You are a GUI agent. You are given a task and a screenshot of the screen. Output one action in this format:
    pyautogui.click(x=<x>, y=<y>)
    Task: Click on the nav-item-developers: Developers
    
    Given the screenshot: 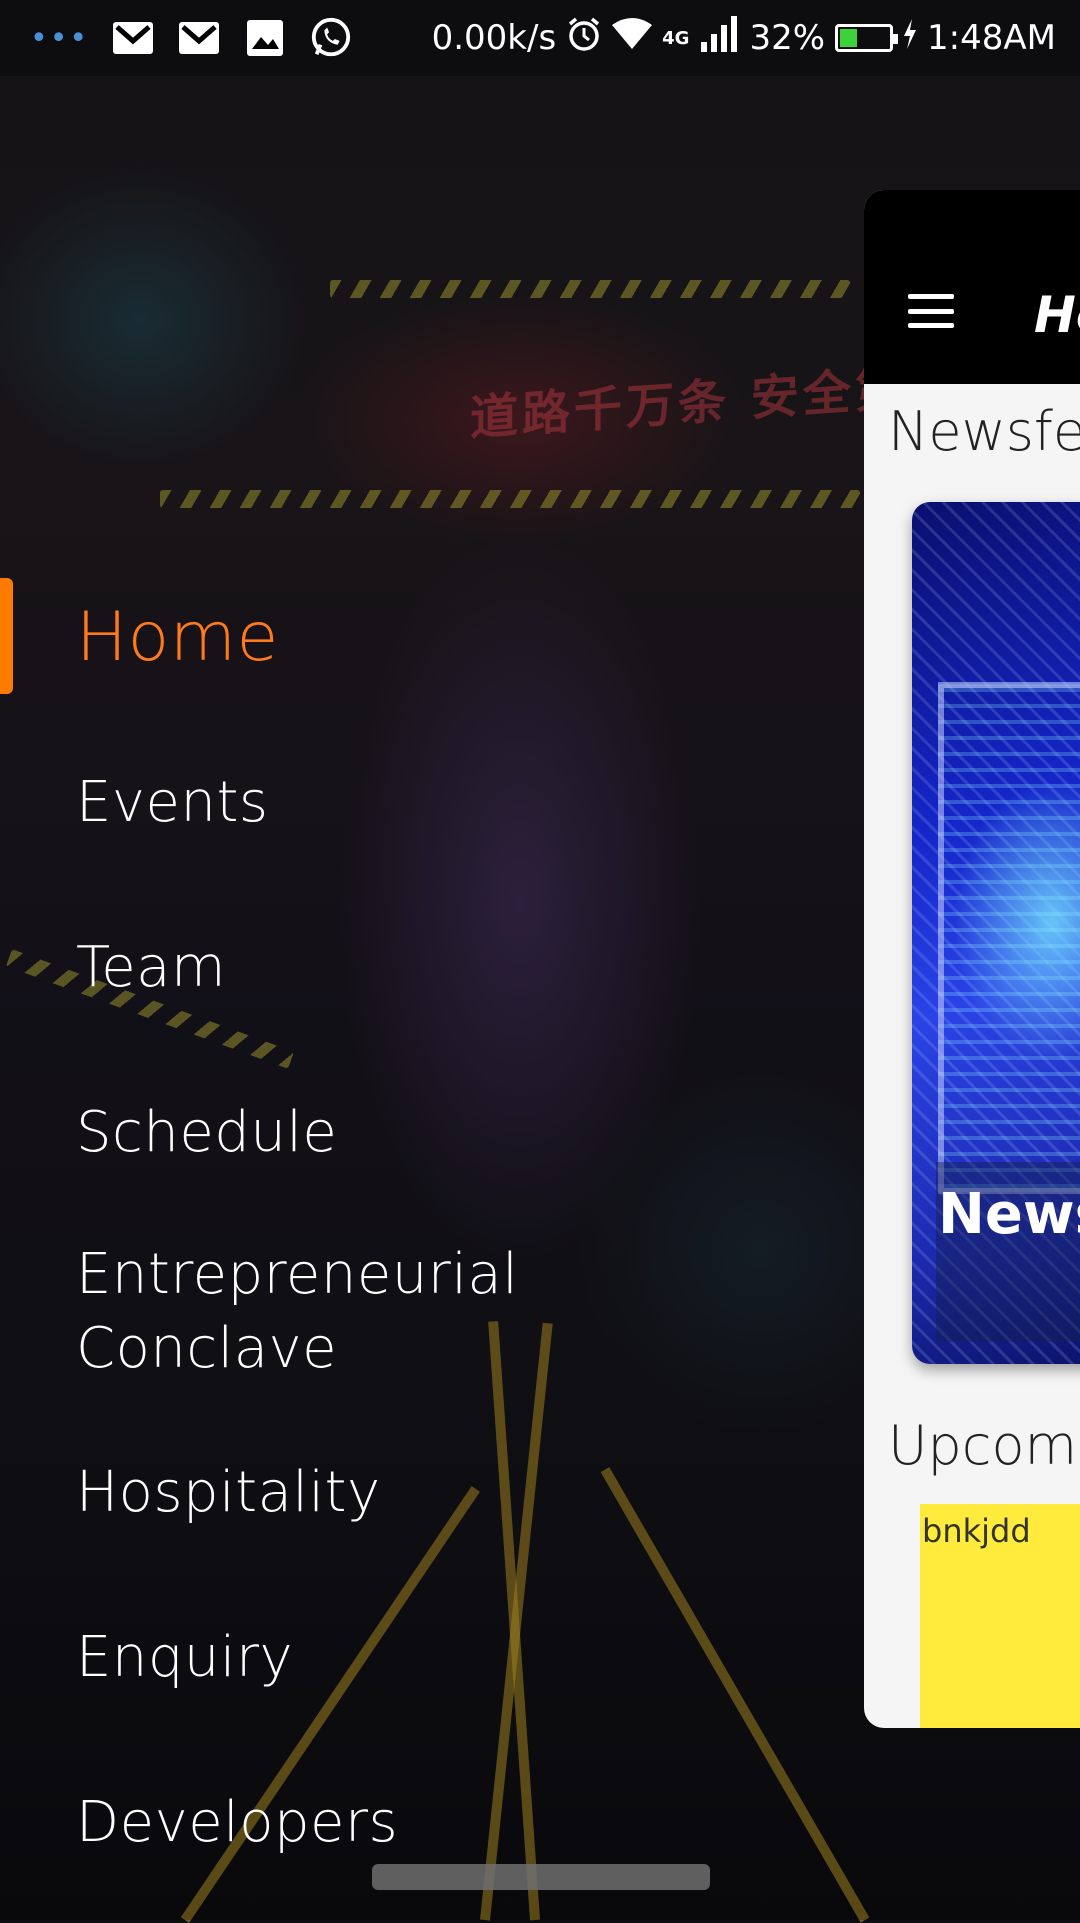 What is the action you would take?
    pyautogui.click(x=237, y=1823)
    